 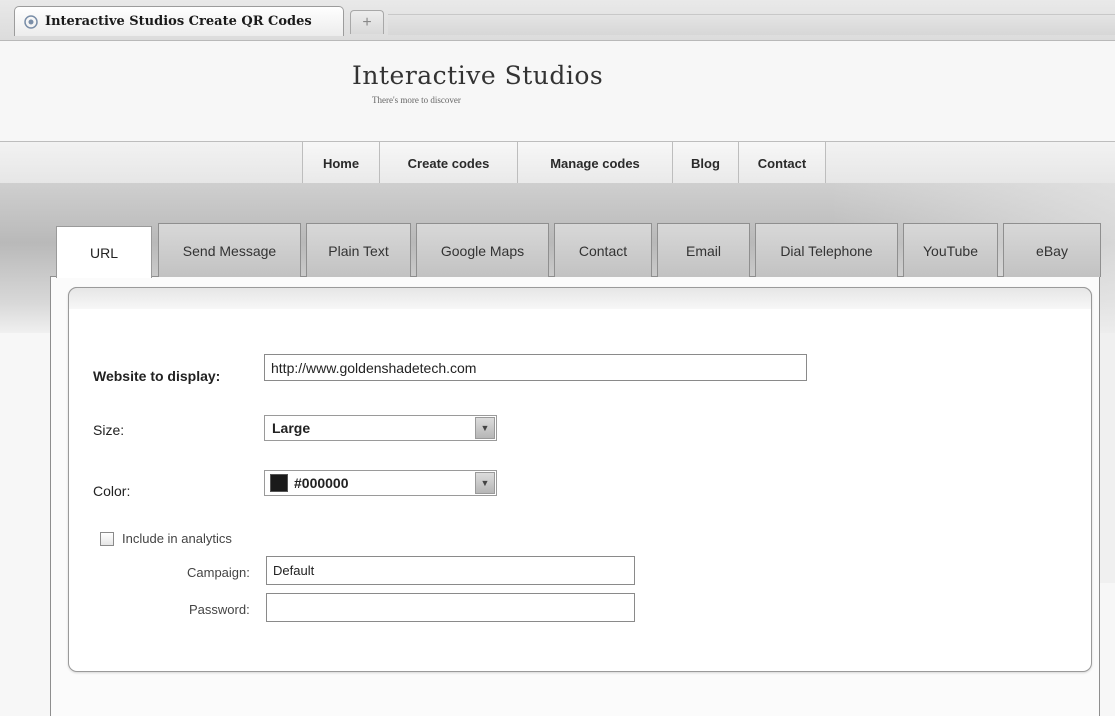 I want to click on site-tagline: There's more to discover, so click(x=416, y=100).